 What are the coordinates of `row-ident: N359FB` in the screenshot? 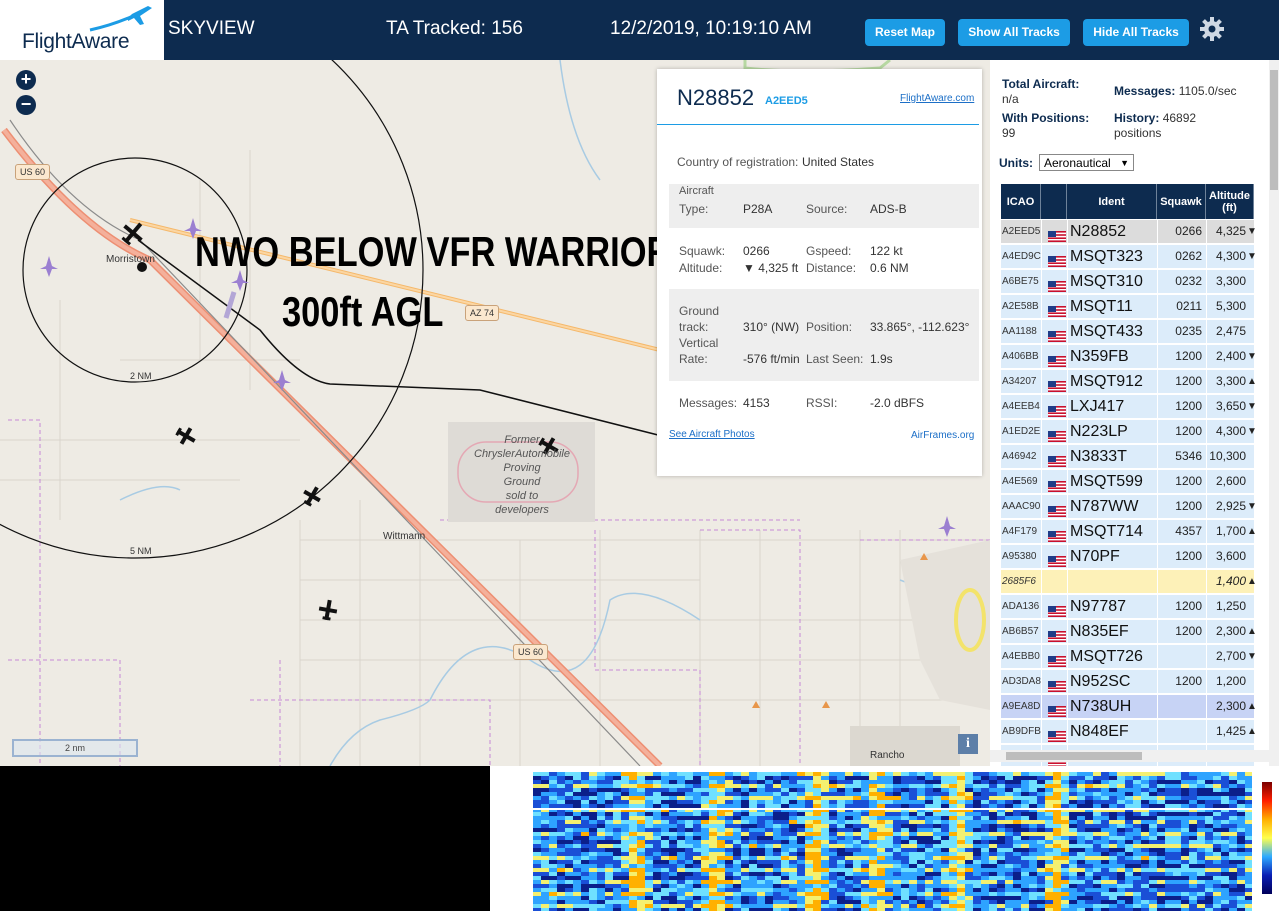 It's located at (1099, 356).